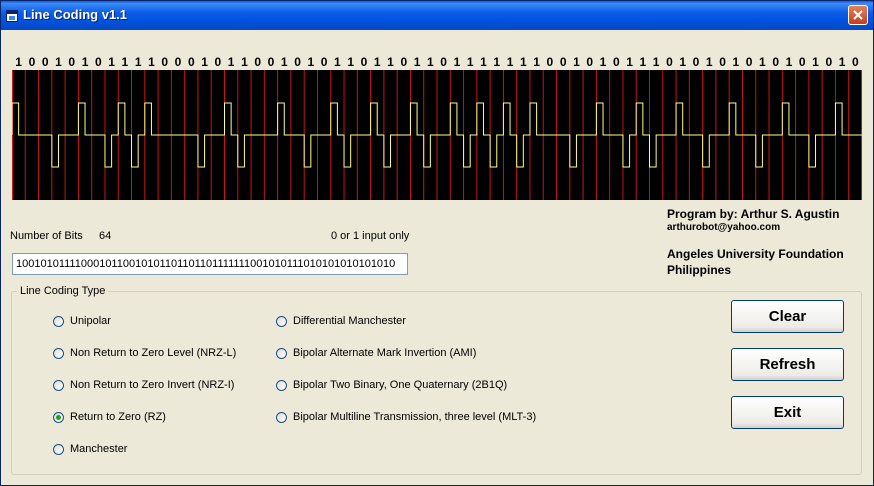  Describe the element at coordinates (699, 270) in the screenshot. I see `organization-country: Philippines` at that location.